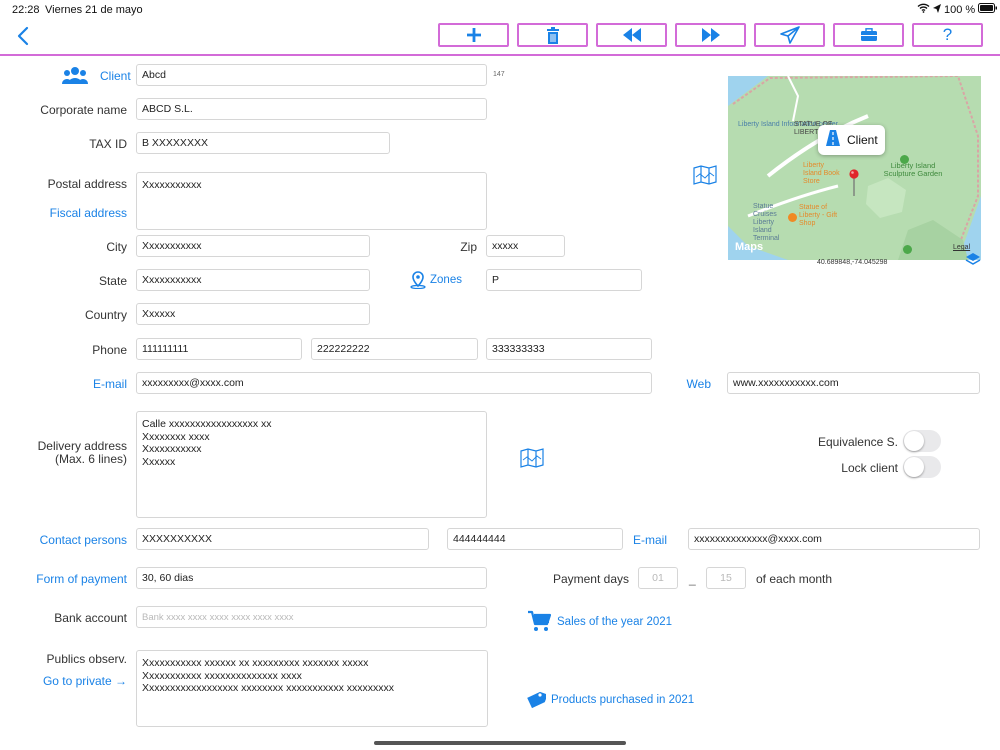  I want to click on zip-field: xxxxx, so click(525, 246).